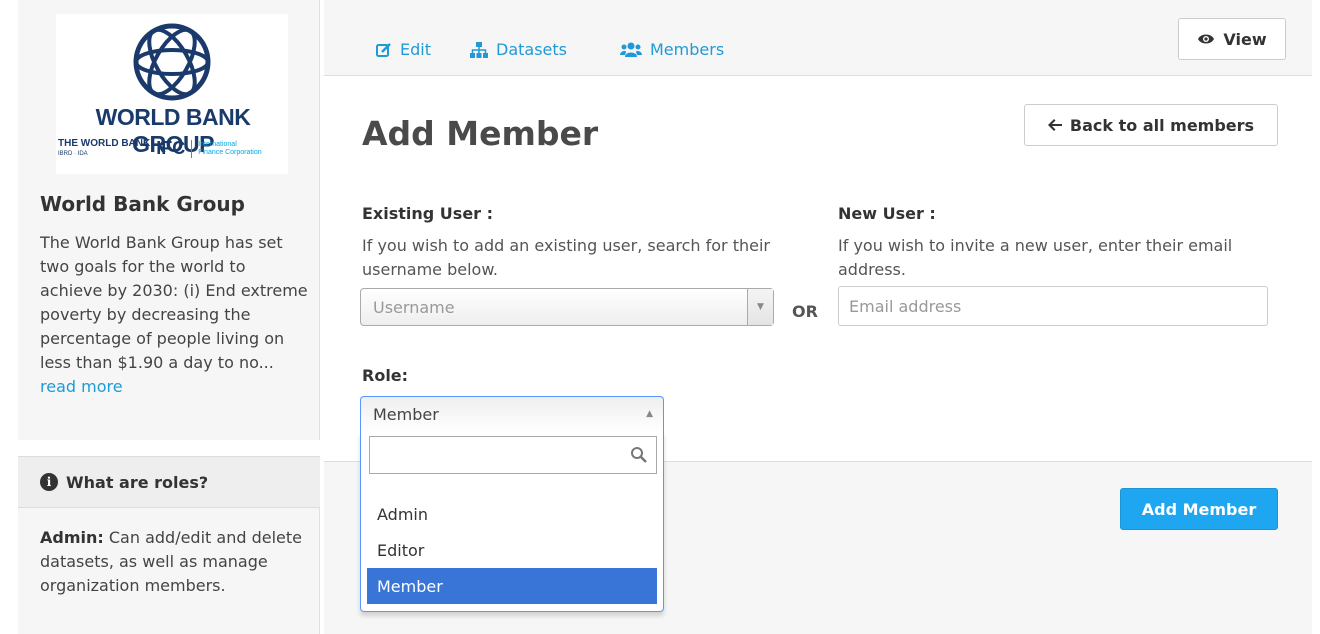 The image size is (1320, 634). Describe the element at coordinates (649, 414) in the screenshot. I see `caret-up-icon: ▲` at that location.